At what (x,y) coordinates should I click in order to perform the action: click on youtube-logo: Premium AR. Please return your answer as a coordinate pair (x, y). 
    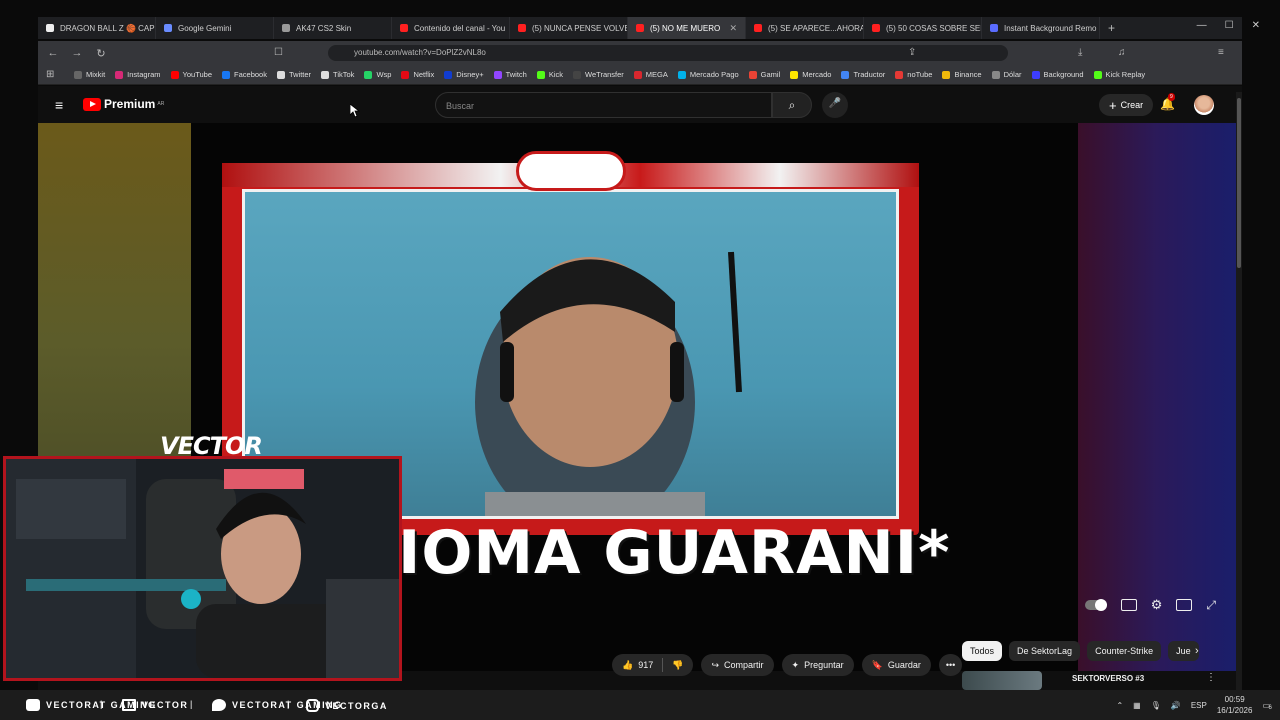
    Looking at the image, I should click on (123, 104).